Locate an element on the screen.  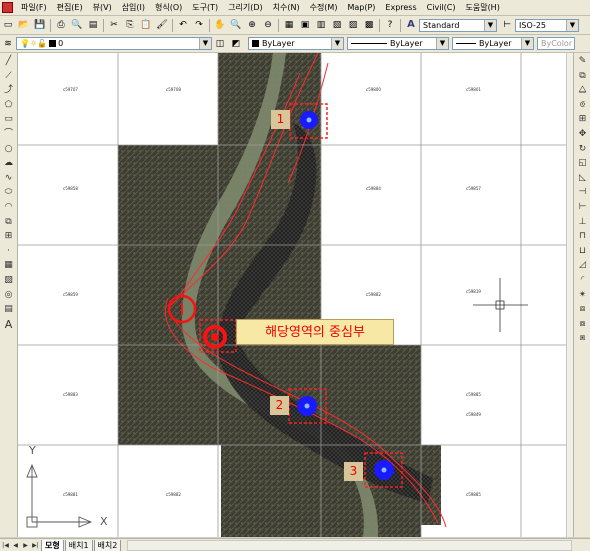
new-file-icon: ▭ is located at coordinates (8, 25).